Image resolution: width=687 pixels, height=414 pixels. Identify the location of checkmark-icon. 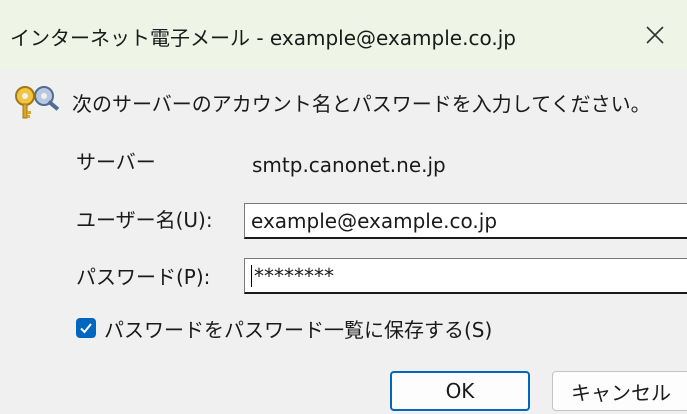
(86, 328).